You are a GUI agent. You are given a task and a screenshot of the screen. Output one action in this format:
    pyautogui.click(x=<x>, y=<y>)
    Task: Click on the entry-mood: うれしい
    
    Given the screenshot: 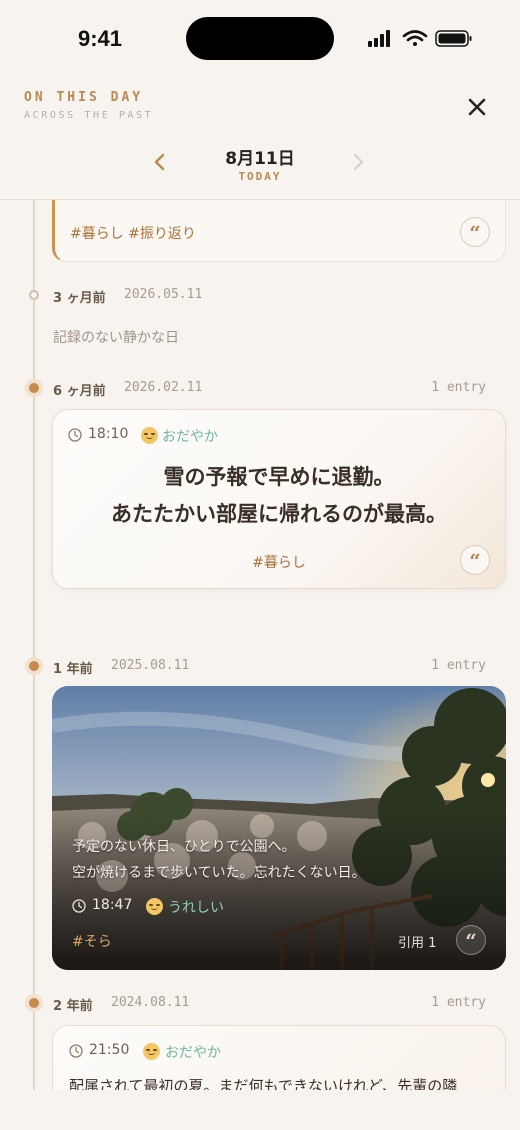 What is the action you would take?
    pyautogui.click(x=196, y=908)
    